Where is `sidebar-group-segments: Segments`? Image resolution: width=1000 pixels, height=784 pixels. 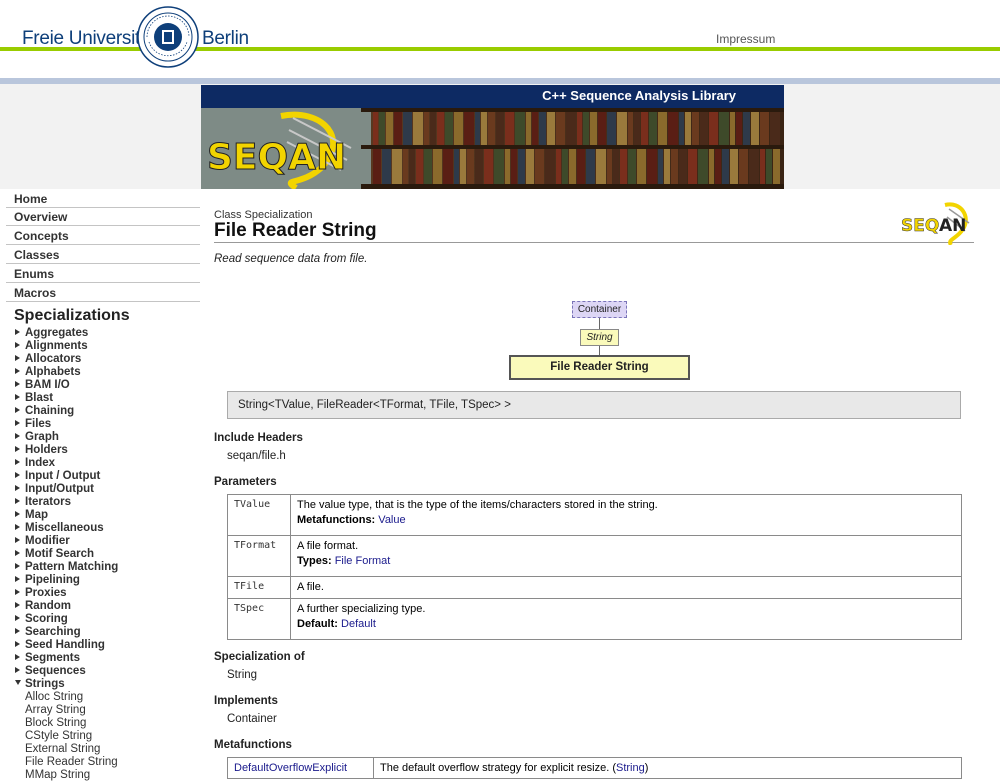 sidebar-group-segments: Segments is located at coordinates (47, 658).